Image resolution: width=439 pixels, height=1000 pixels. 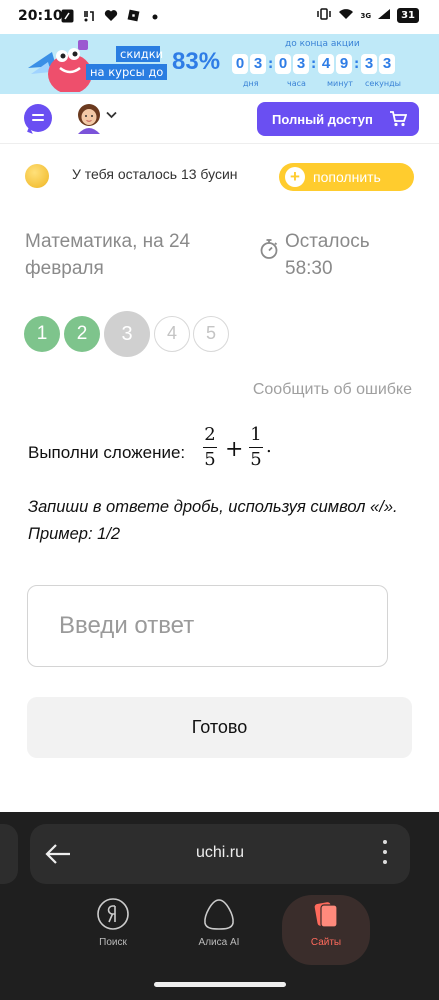 I want to click on timer-labels: дня часа минут секунды, so click(x=219, y=85).